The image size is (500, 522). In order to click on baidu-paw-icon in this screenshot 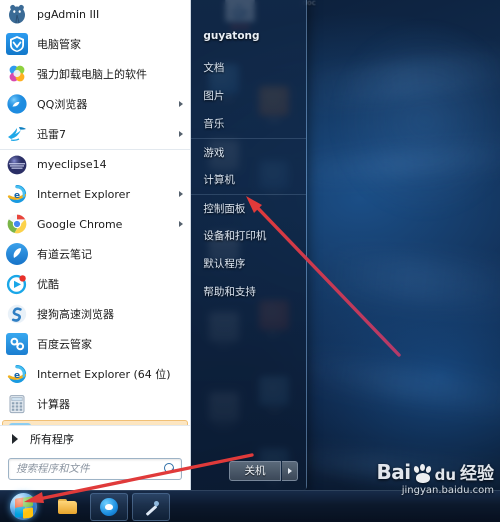, I will do `click(423, 474)`.